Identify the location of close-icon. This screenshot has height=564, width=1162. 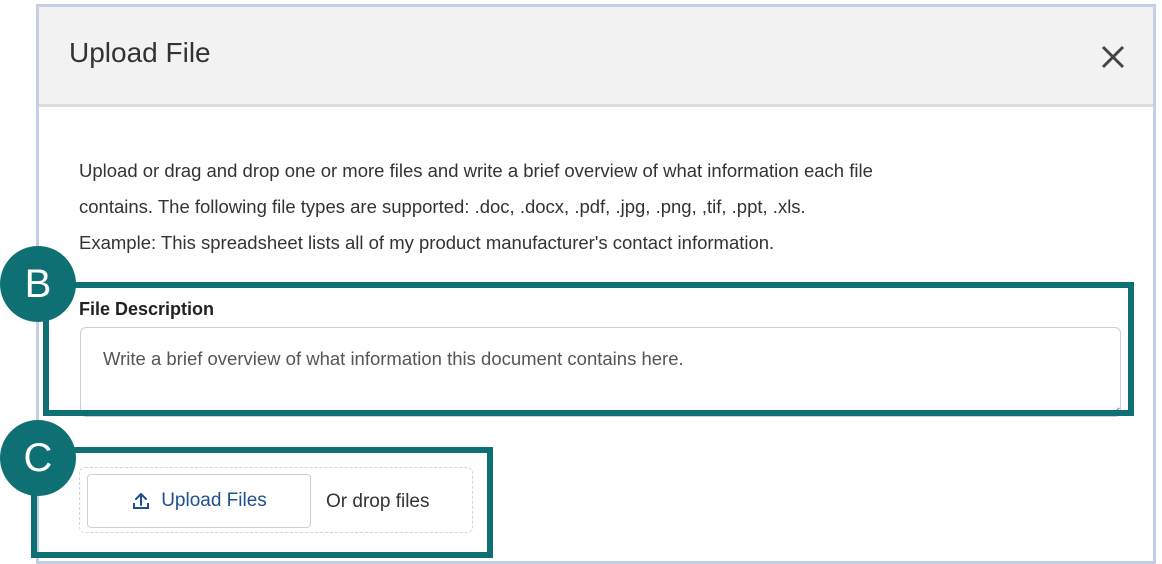
(1113, 57).